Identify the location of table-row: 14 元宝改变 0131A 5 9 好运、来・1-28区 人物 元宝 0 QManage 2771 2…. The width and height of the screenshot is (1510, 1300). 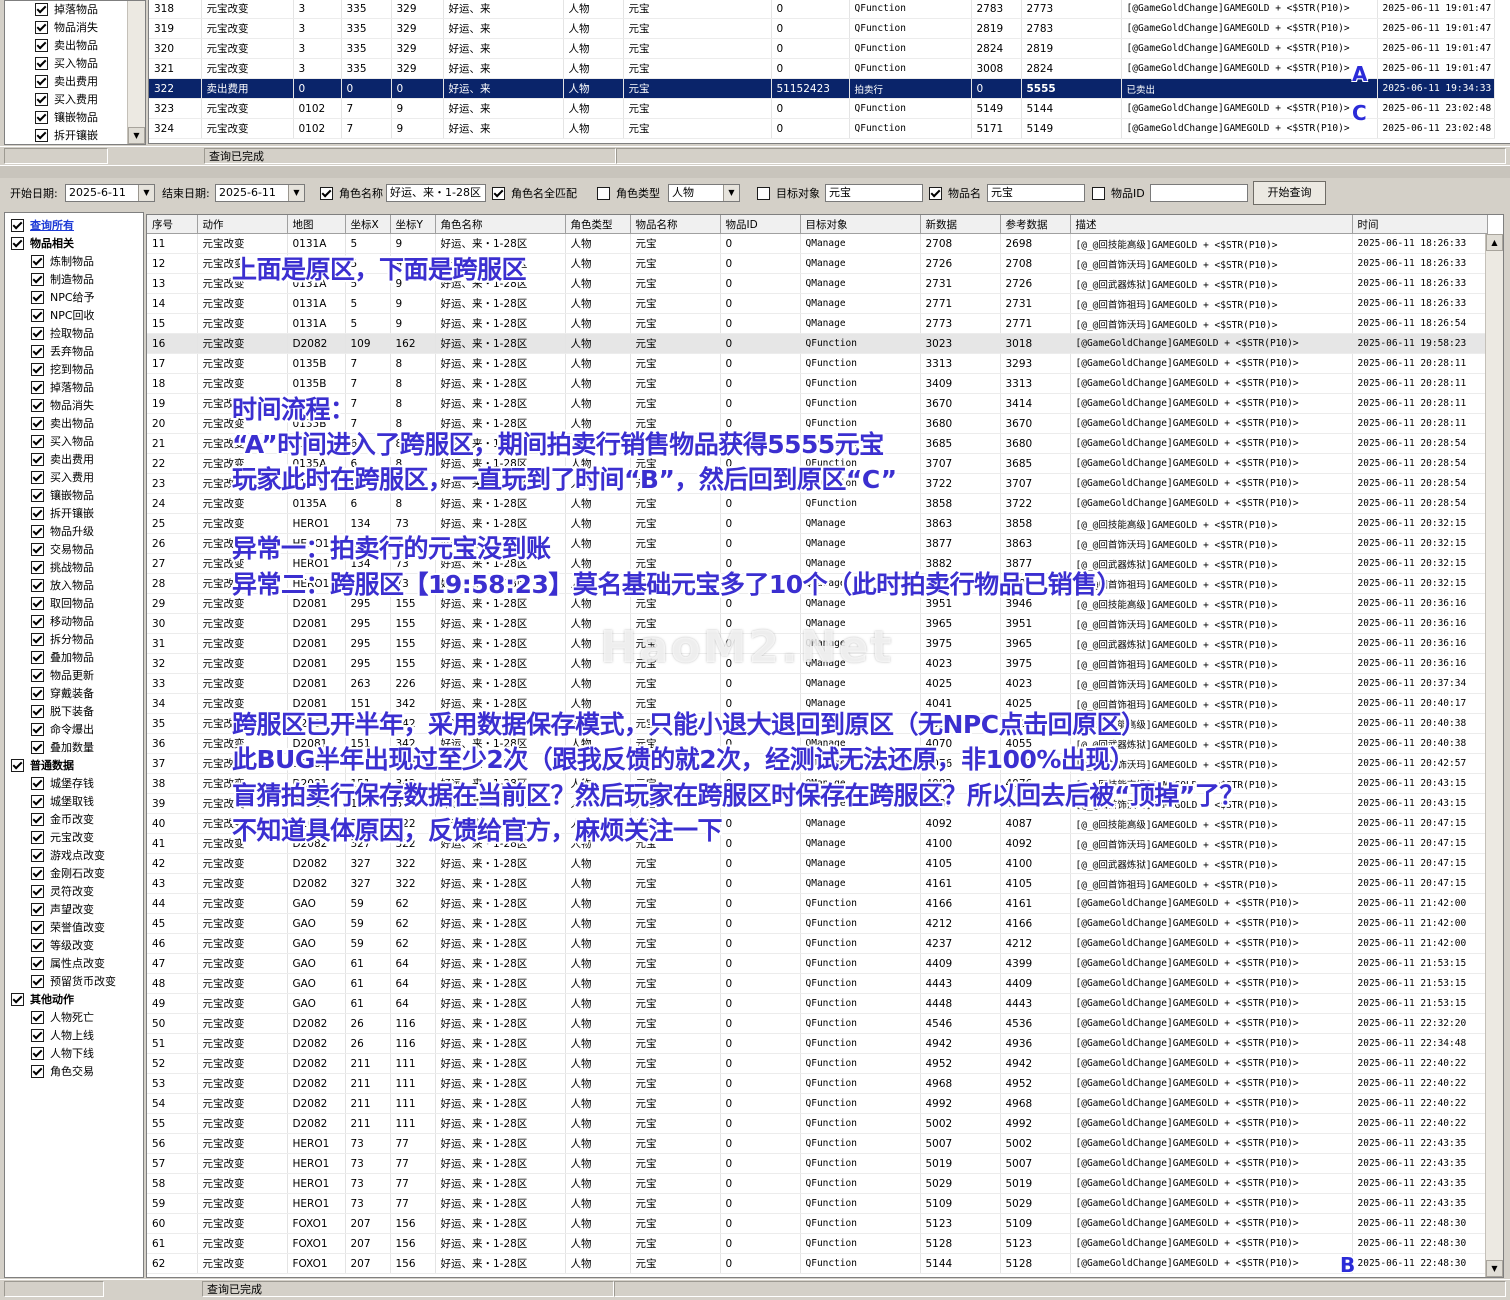
(817, 303).